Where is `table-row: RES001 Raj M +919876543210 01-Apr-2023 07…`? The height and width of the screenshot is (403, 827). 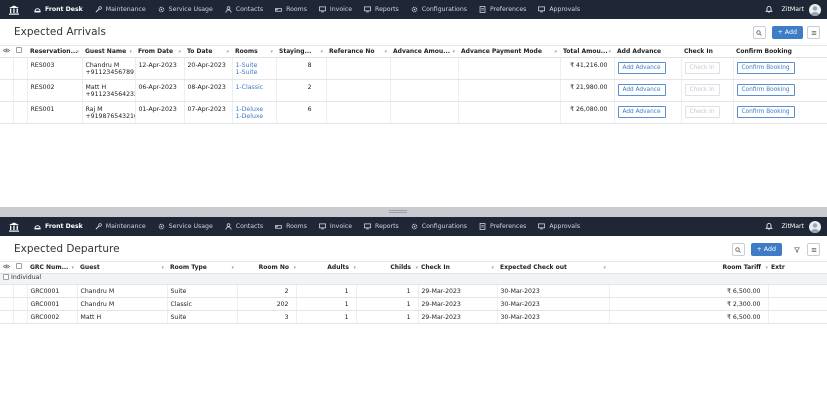
table-row: RES001 Raj M +919876543210 01-Apr-2023 07… is located at coordinates (413, 112).